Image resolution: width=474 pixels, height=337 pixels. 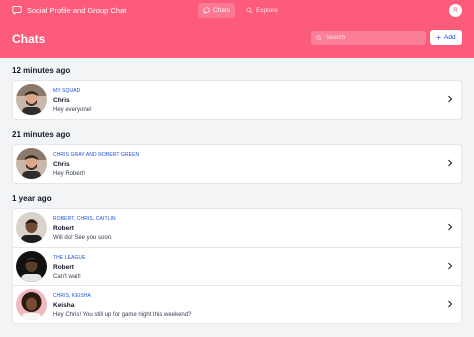 I want to click on add-button: + Add, so click(x=446, y=37).